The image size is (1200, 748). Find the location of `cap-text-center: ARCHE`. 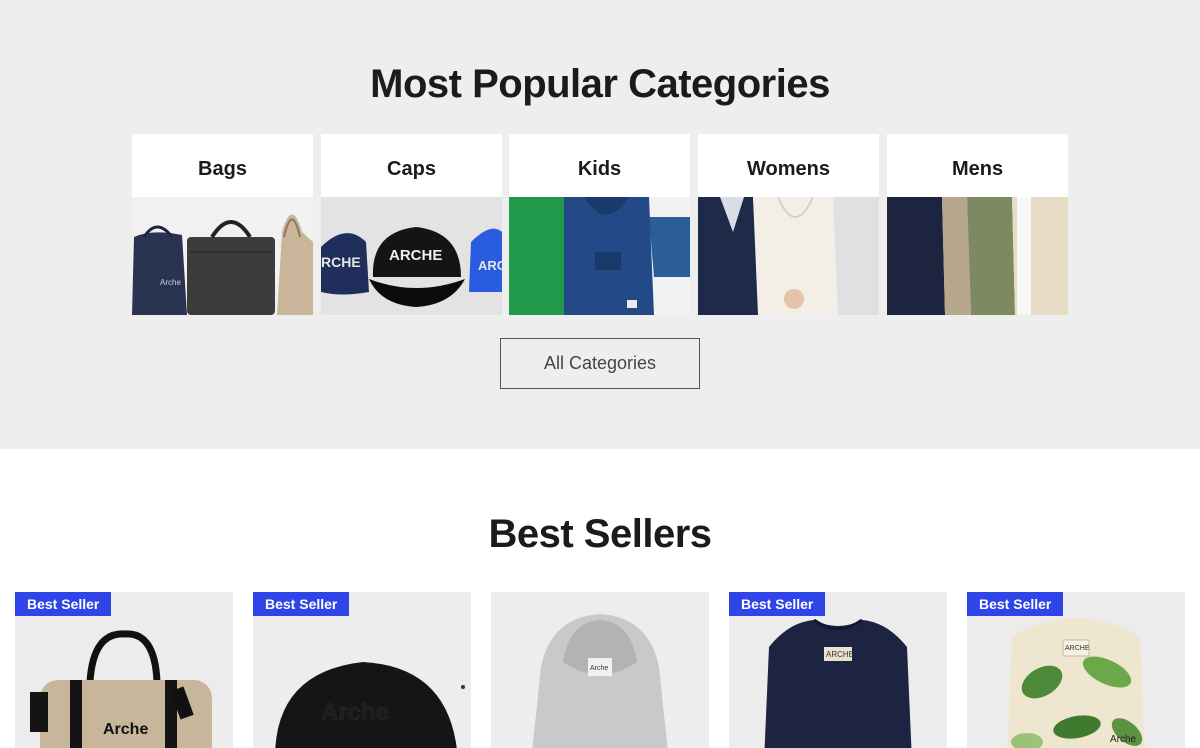

cap-text-center: ARCHE is located at coordinates (415, 255).